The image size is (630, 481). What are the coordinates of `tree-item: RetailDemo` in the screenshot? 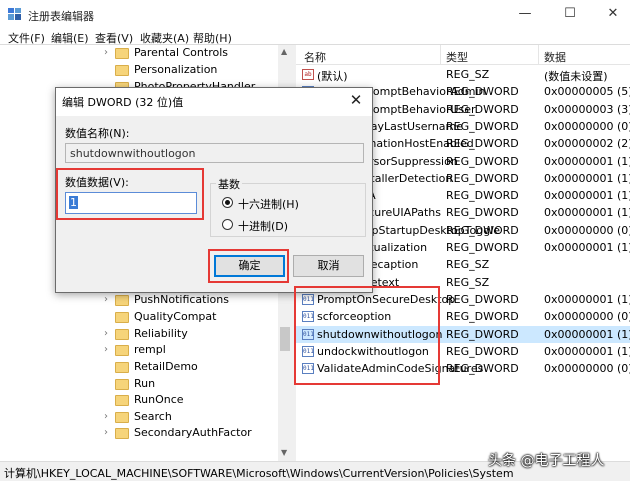 It's located at (146, 368).